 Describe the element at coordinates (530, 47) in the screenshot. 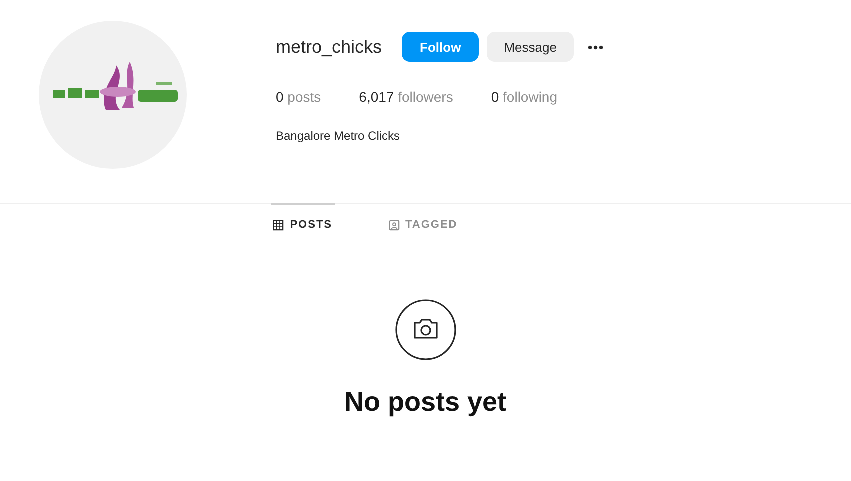

I see `message-button: Message` at that location.